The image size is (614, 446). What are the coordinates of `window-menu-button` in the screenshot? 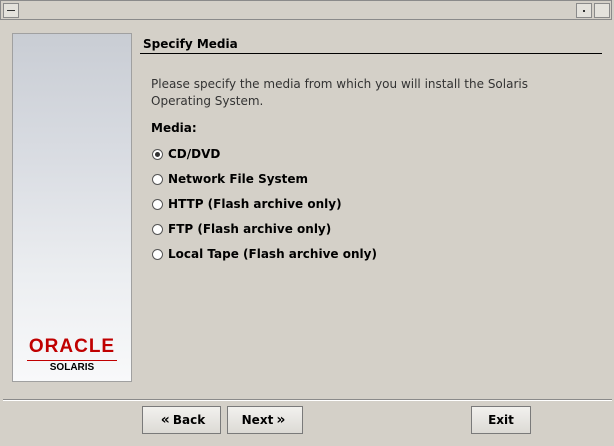 It's located at (11, 10).